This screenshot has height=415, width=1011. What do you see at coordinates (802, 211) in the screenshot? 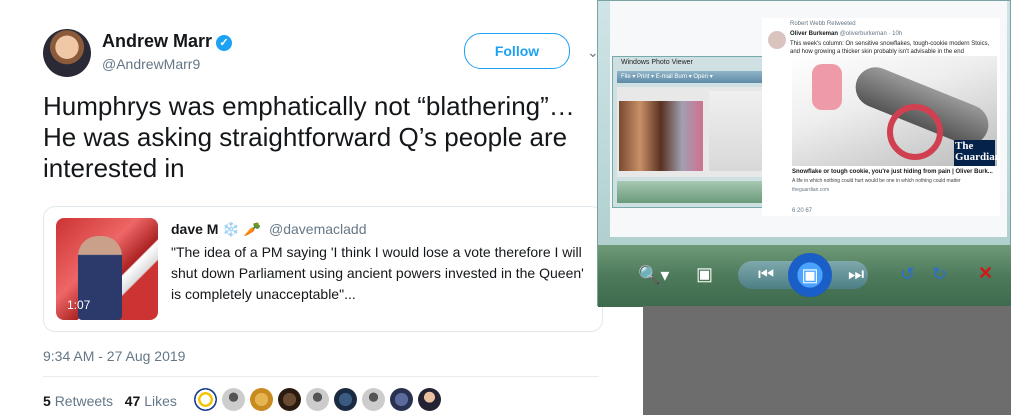
I see `embed-actions: 6 20 67` at bounding box center [802, 211].